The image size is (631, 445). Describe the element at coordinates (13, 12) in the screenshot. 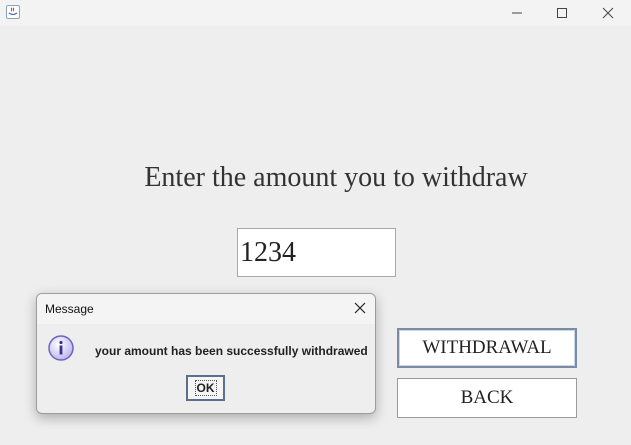

I see `java-icon` at that location.